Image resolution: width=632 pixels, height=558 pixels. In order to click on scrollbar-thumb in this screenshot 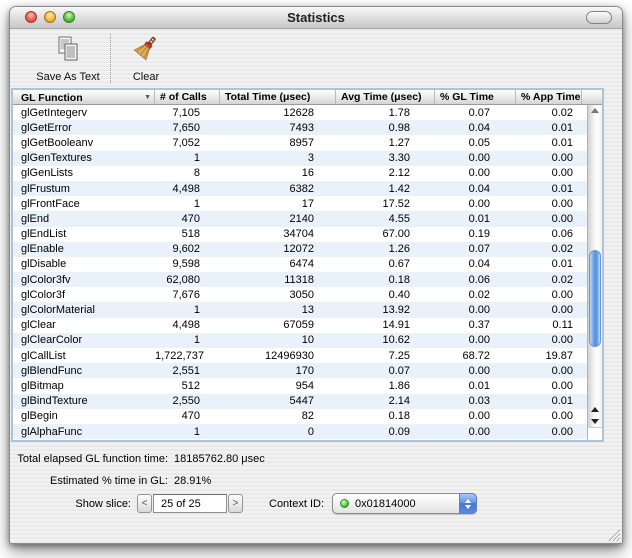, I will do `click(595, 298)`.